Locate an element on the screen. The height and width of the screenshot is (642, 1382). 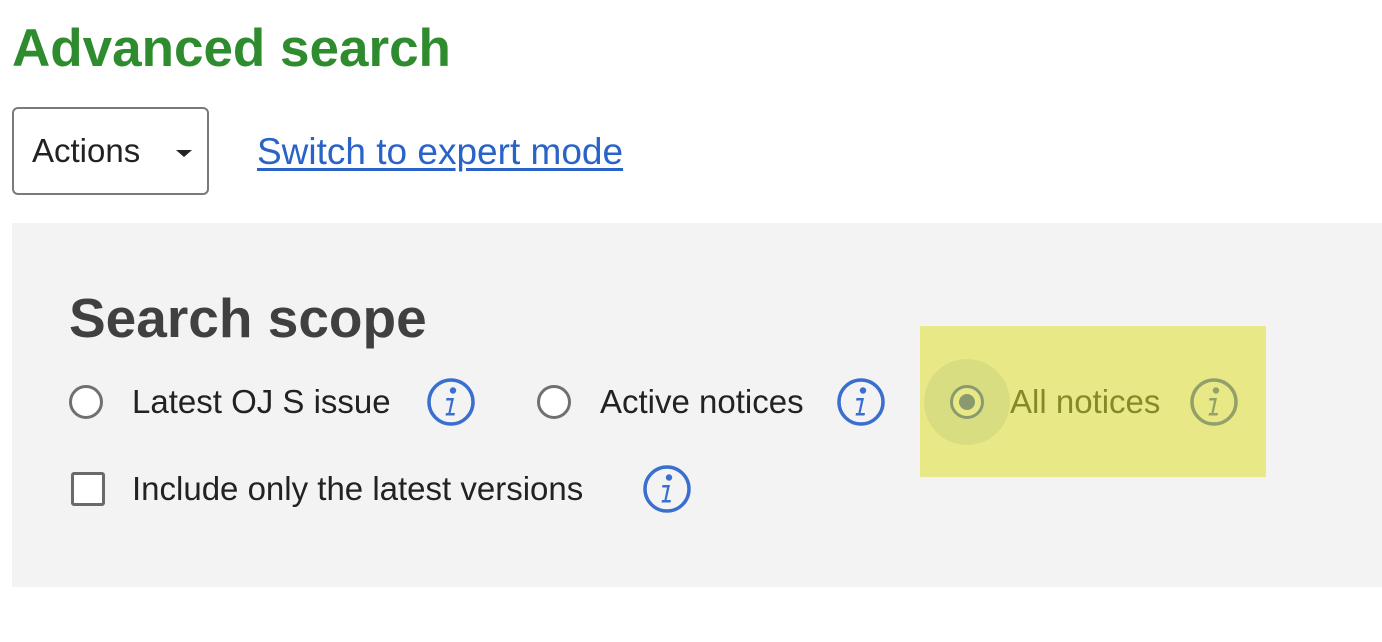
caret-down-icon is located at coordinates (184, 153).